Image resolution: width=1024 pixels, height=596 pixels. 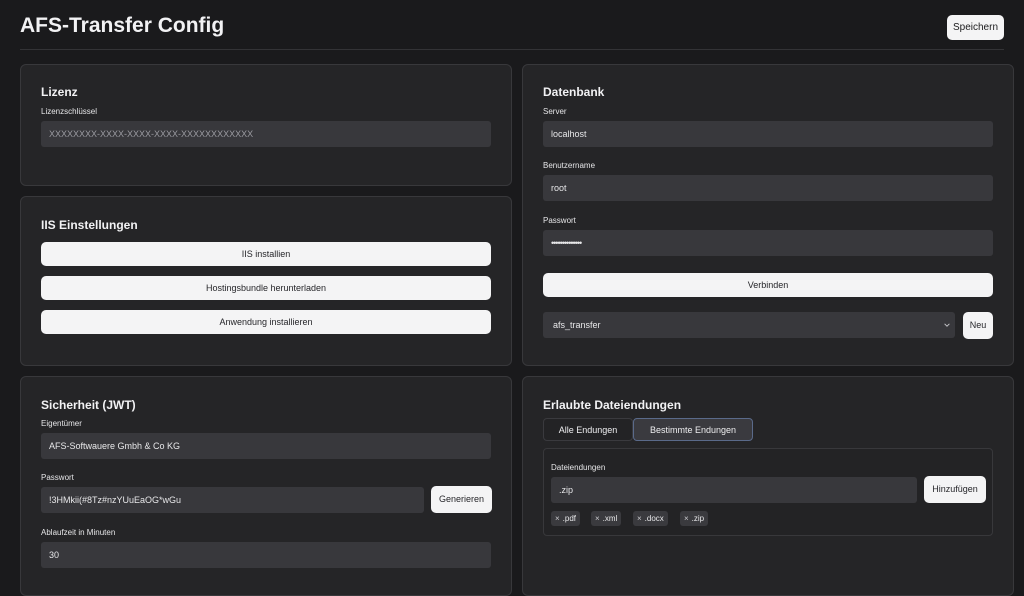 I want to click on extension-tag: × .xml, so click(x=606, y=518).